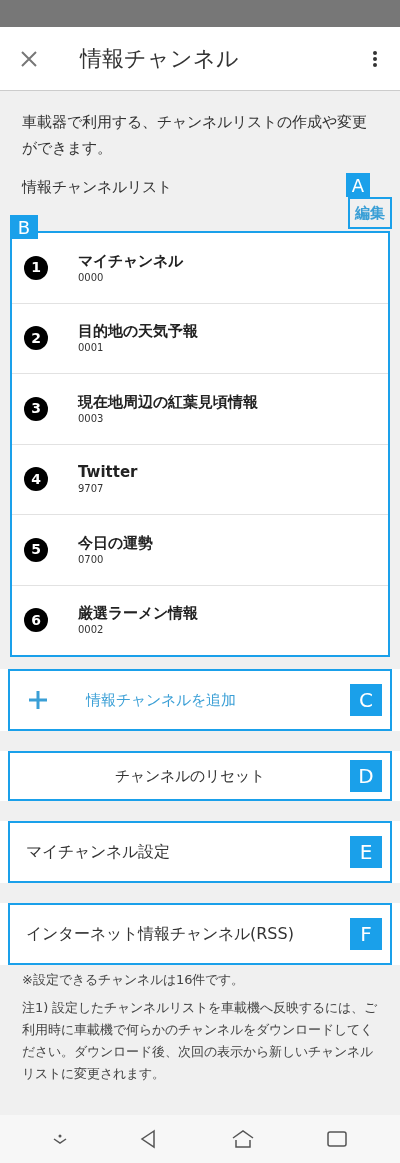  What do you see at coordinates (366, 700) in the screenshot?
I see `callout-label: C` at bounding box center [366, 700].